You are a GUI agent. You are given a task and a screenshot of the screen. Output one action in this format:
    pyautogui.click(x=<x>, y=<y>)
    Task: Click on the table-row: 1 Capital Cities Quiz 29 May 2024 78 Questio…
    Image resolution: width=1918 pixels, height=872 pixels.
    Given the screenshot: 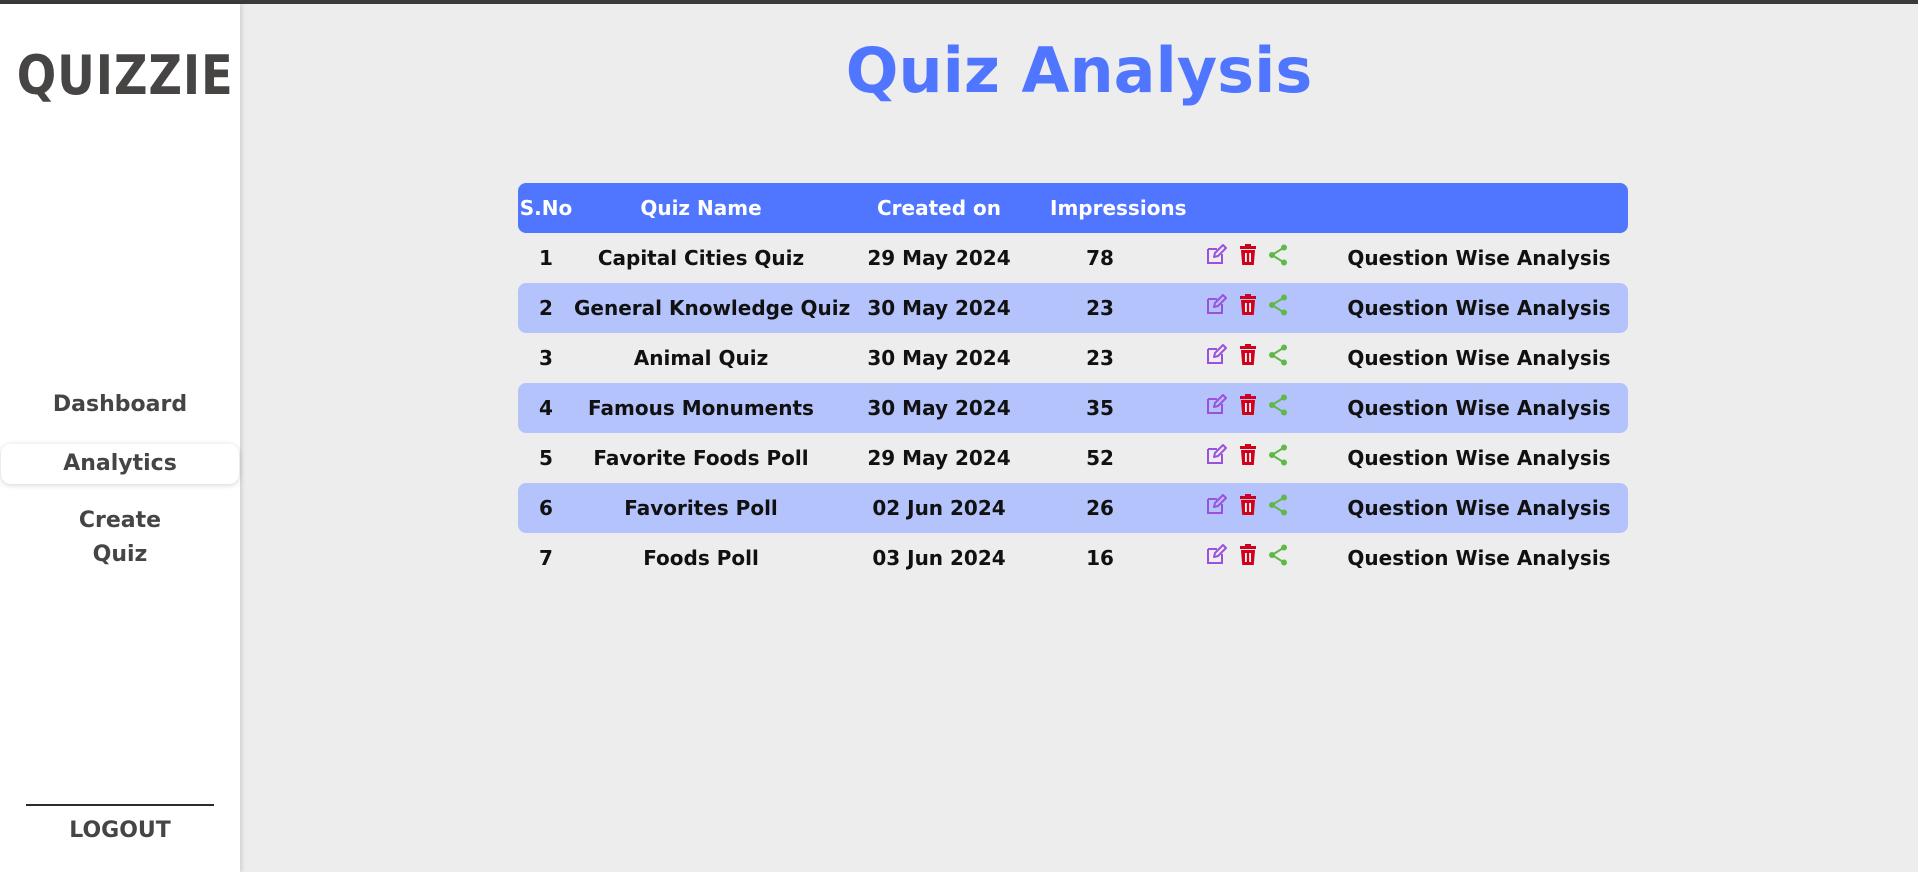 What is the action you would take?
    pyautogui.click(x=1073, y=258)
    